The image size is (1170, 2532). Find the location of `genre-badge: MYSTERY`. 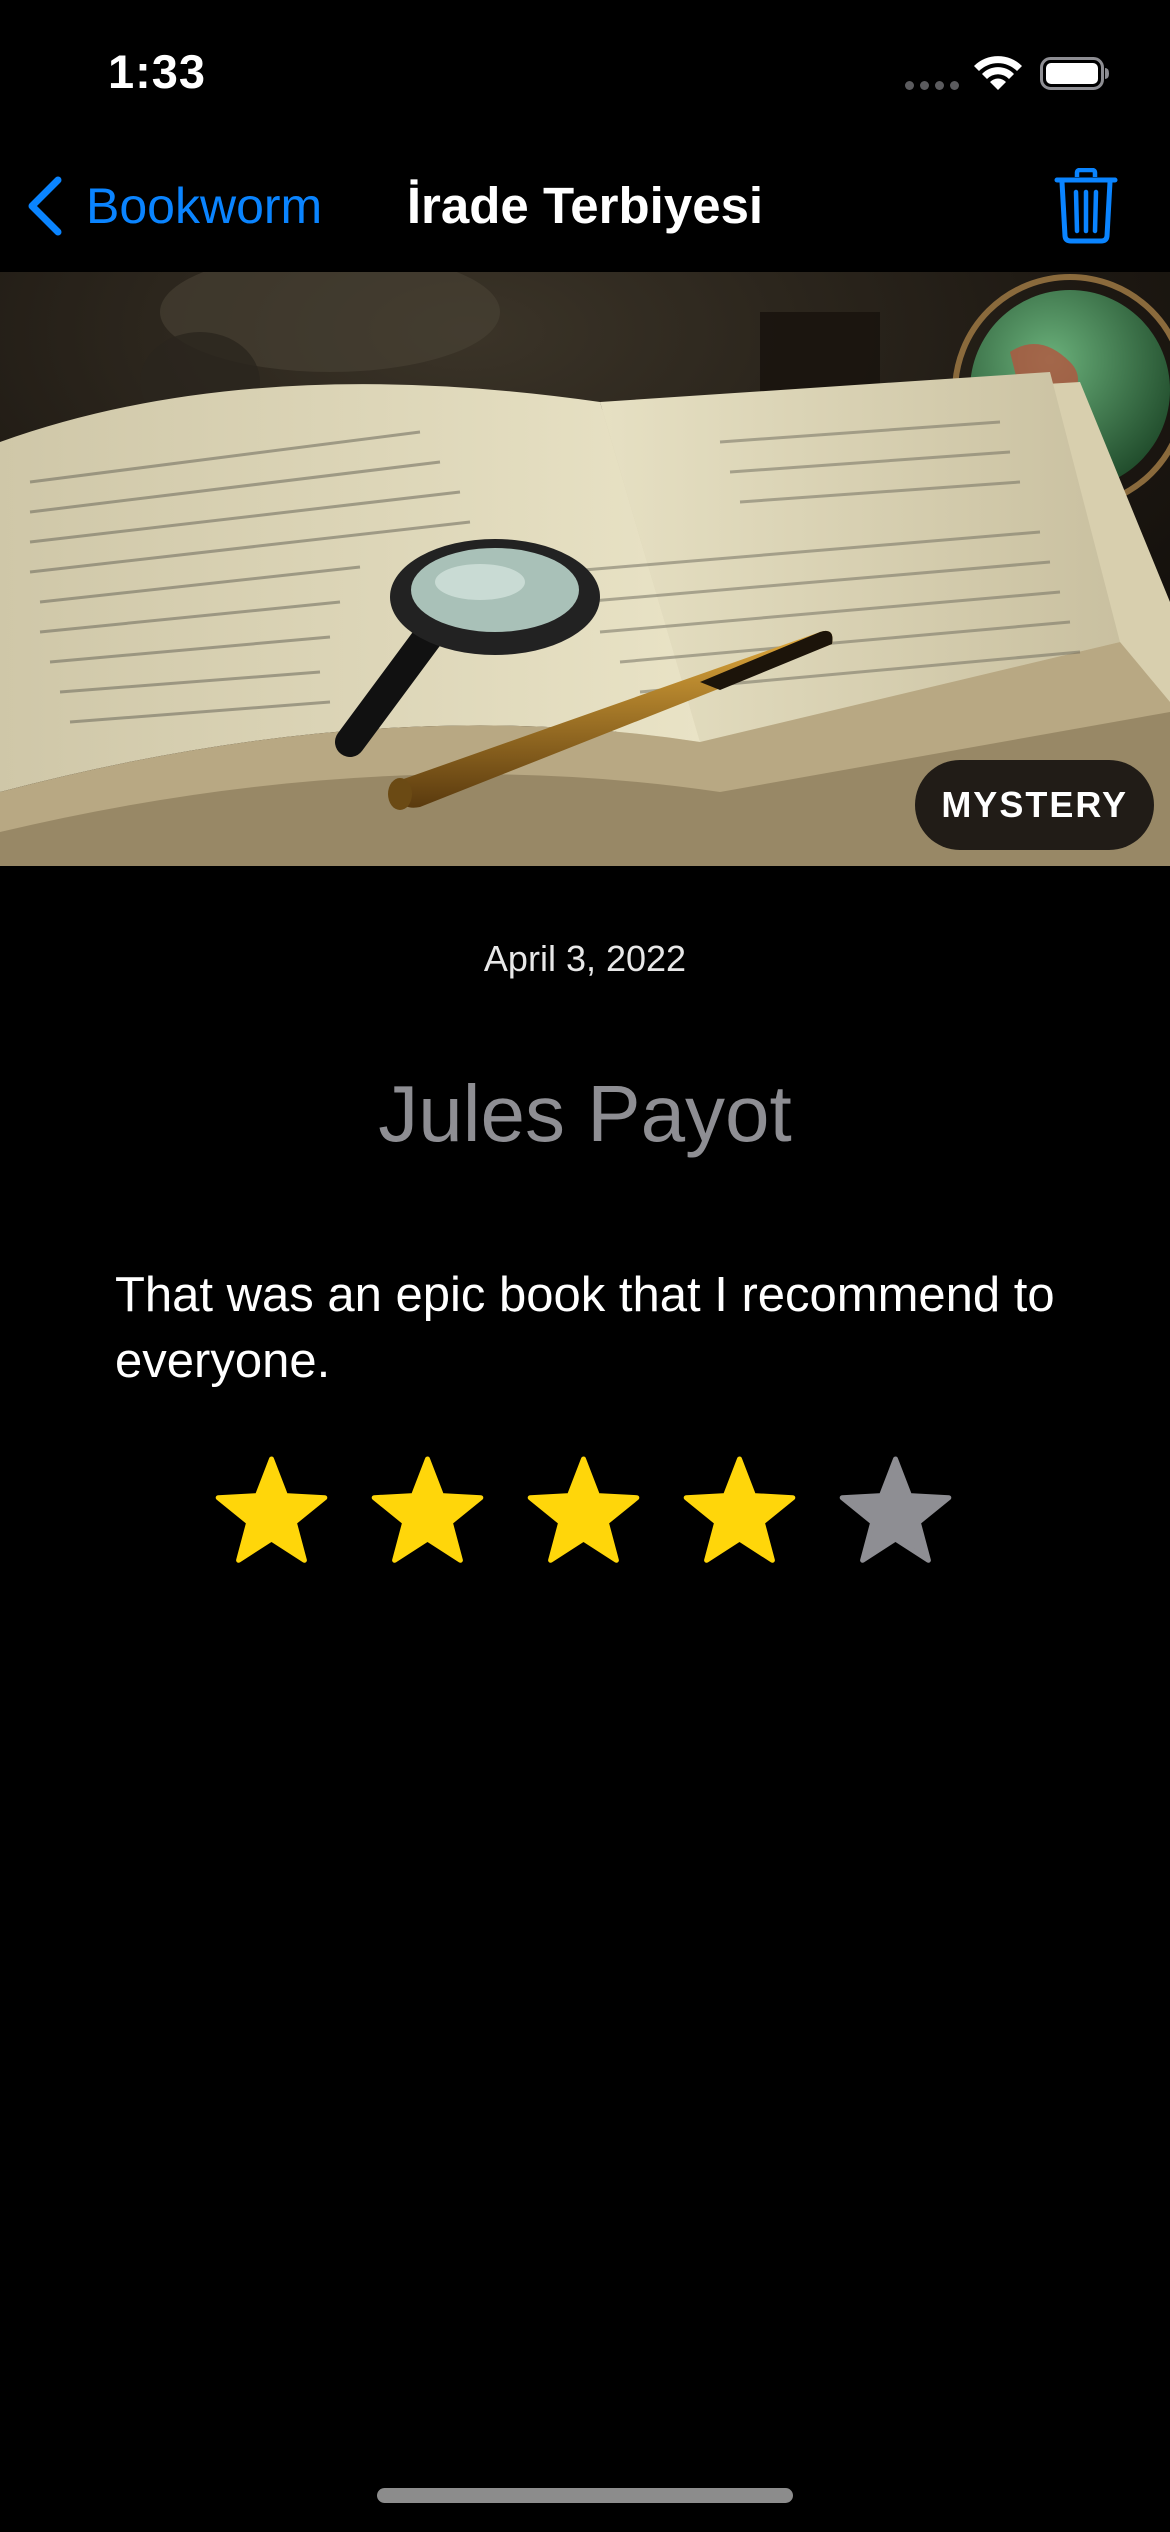

genre-badge: MYSTERY is located at coordinates (1034, 805).